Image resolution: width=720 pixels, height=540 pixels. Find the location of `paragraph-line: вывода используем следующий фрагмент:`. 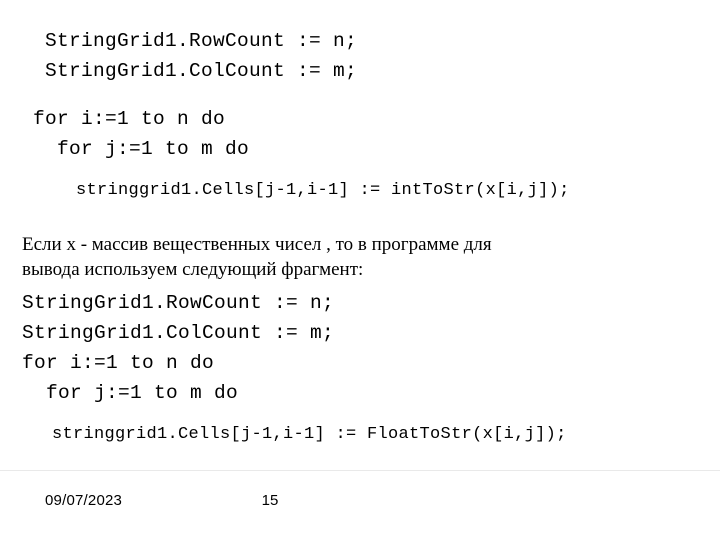

paragraph-line: вывода используем следующий фрагмент: is located at coordinates (193, 269).